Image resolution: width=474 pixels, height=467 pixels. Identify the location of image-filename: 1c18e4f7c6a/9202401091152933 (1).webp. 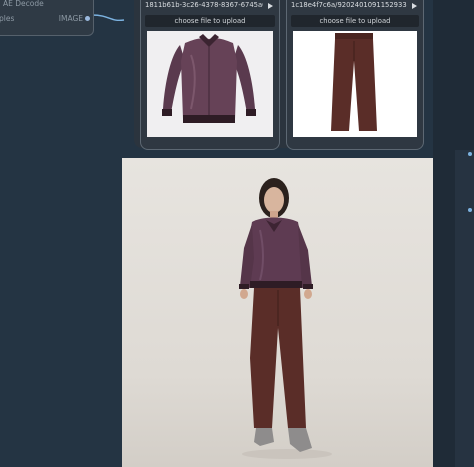
(349, 5).